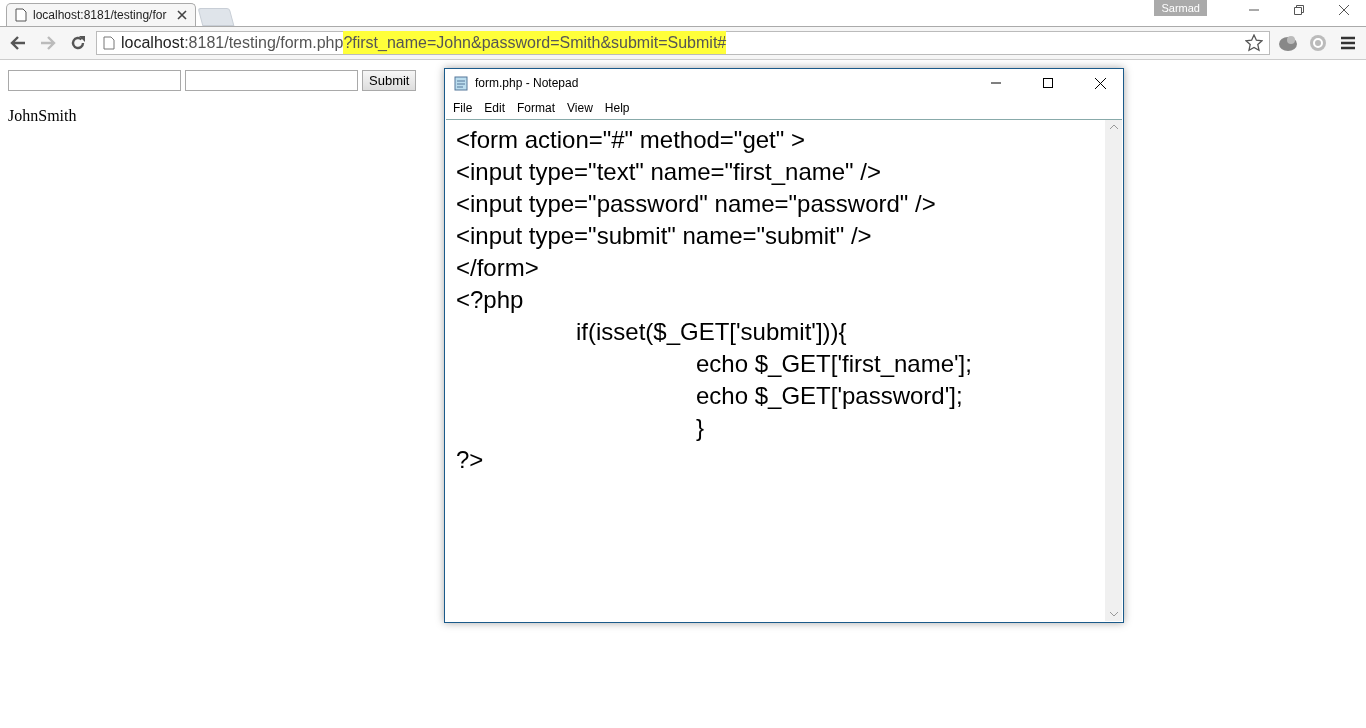  What do you see at coordinates (463, 108) in the screenshot?
I see `menu-item: File` at bounding box center [463, 108].